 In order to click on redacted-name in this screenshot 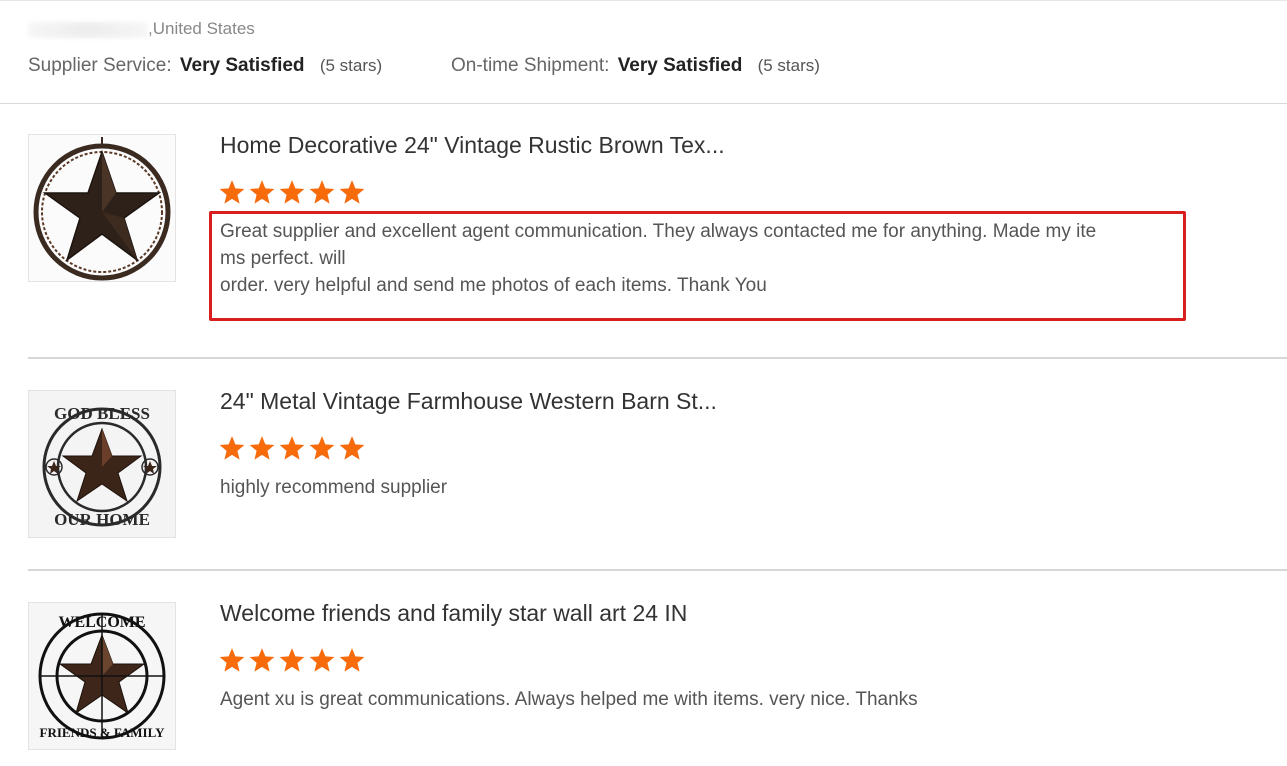, I will do `click(88, 29)`.